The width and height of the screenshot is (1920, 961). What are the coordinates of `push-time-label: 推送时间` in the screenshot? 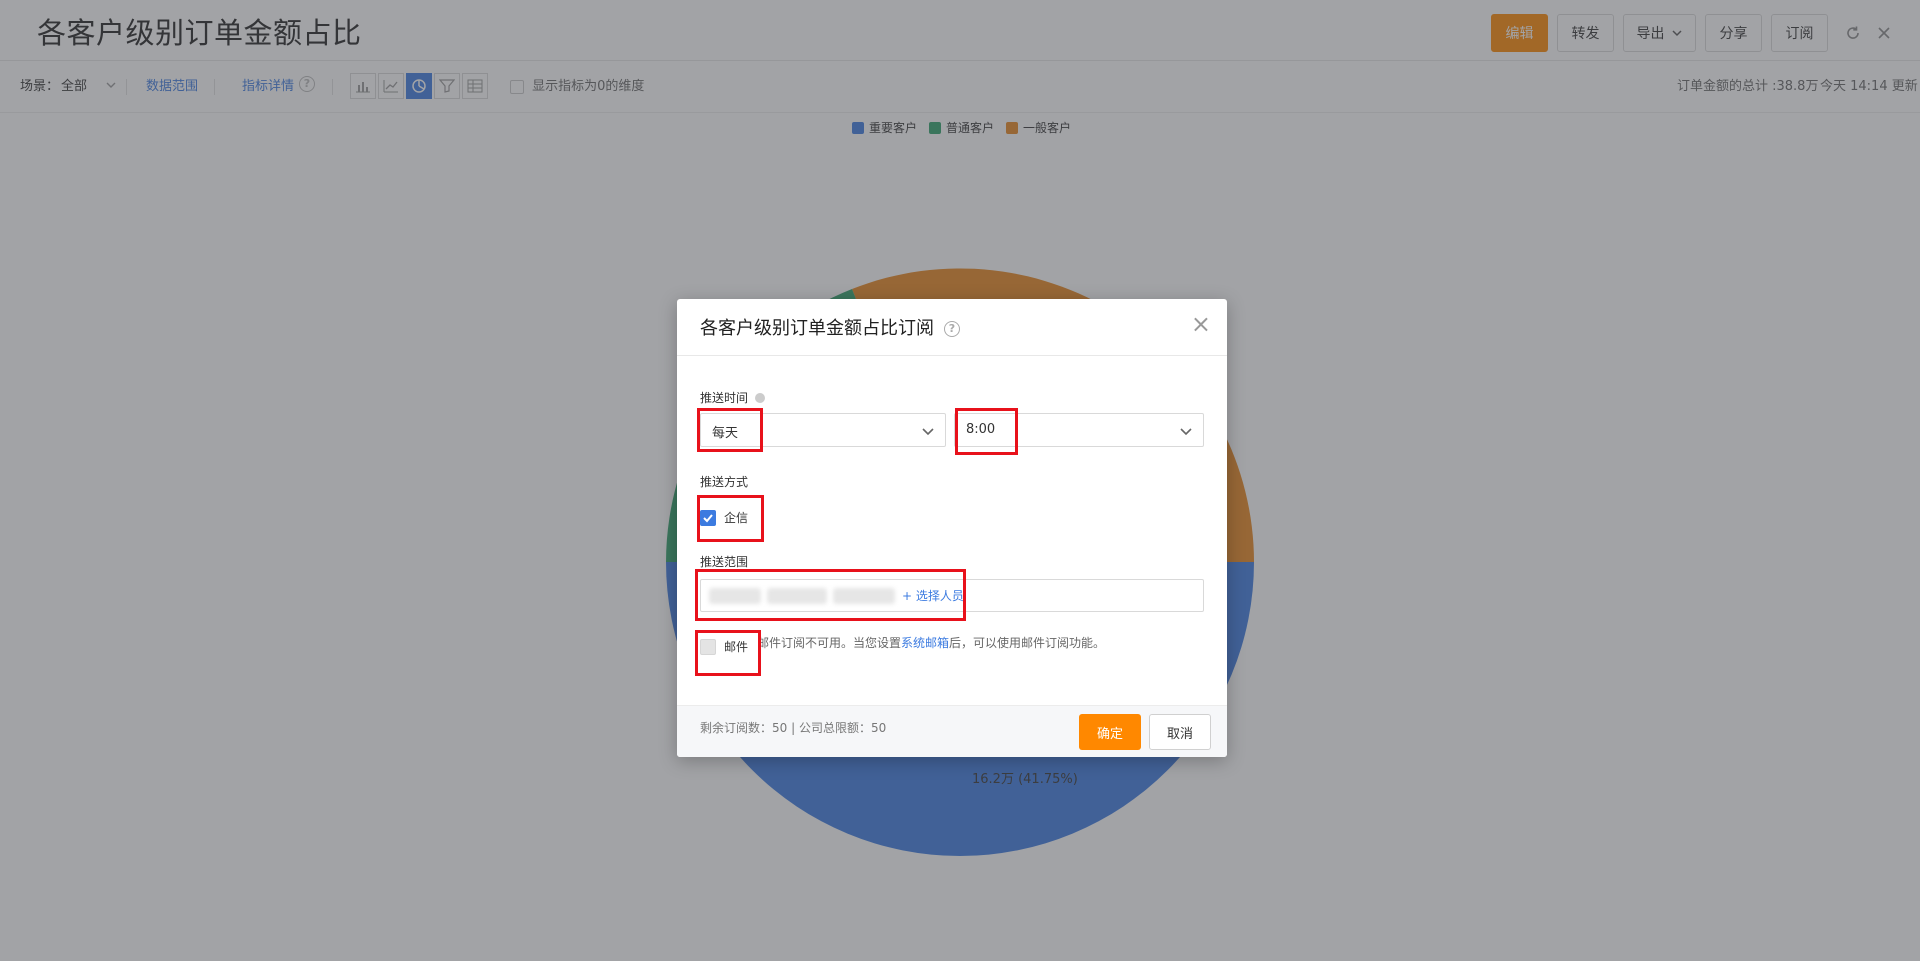 It's located at (732, 397).